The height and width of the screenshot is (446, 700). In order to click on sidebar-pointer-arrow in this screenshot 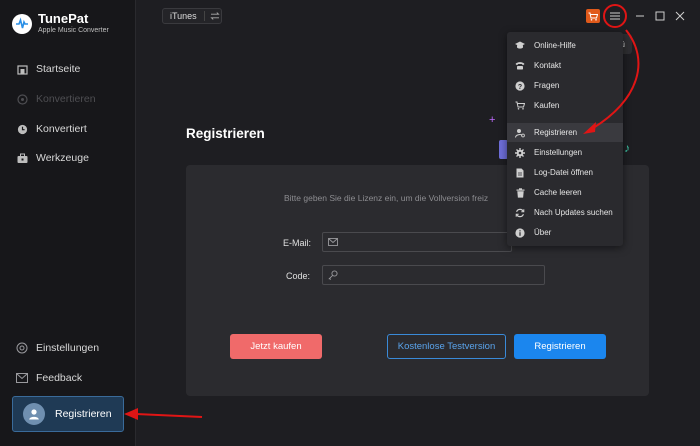, I will do `click(169, 415)`.